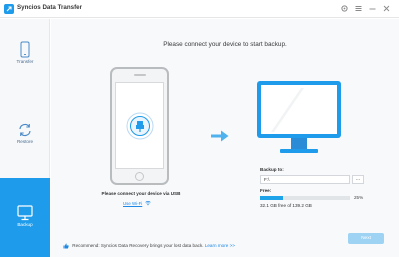 This screenshot has height=257, width=399. What do you see at coordinates (266, 190) in the screenshot?
I see `free-label: Free:` at bounding box center [266, 190].